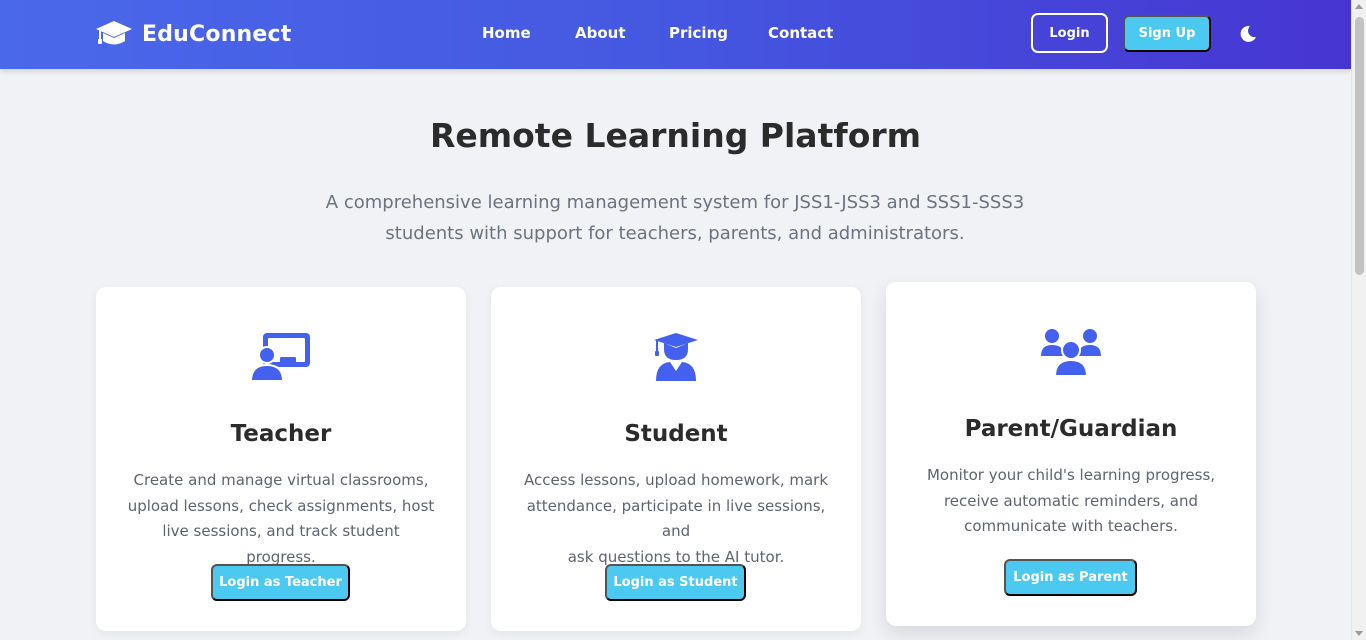  I want to click on nav-home-link: Home, so click(506, 33).